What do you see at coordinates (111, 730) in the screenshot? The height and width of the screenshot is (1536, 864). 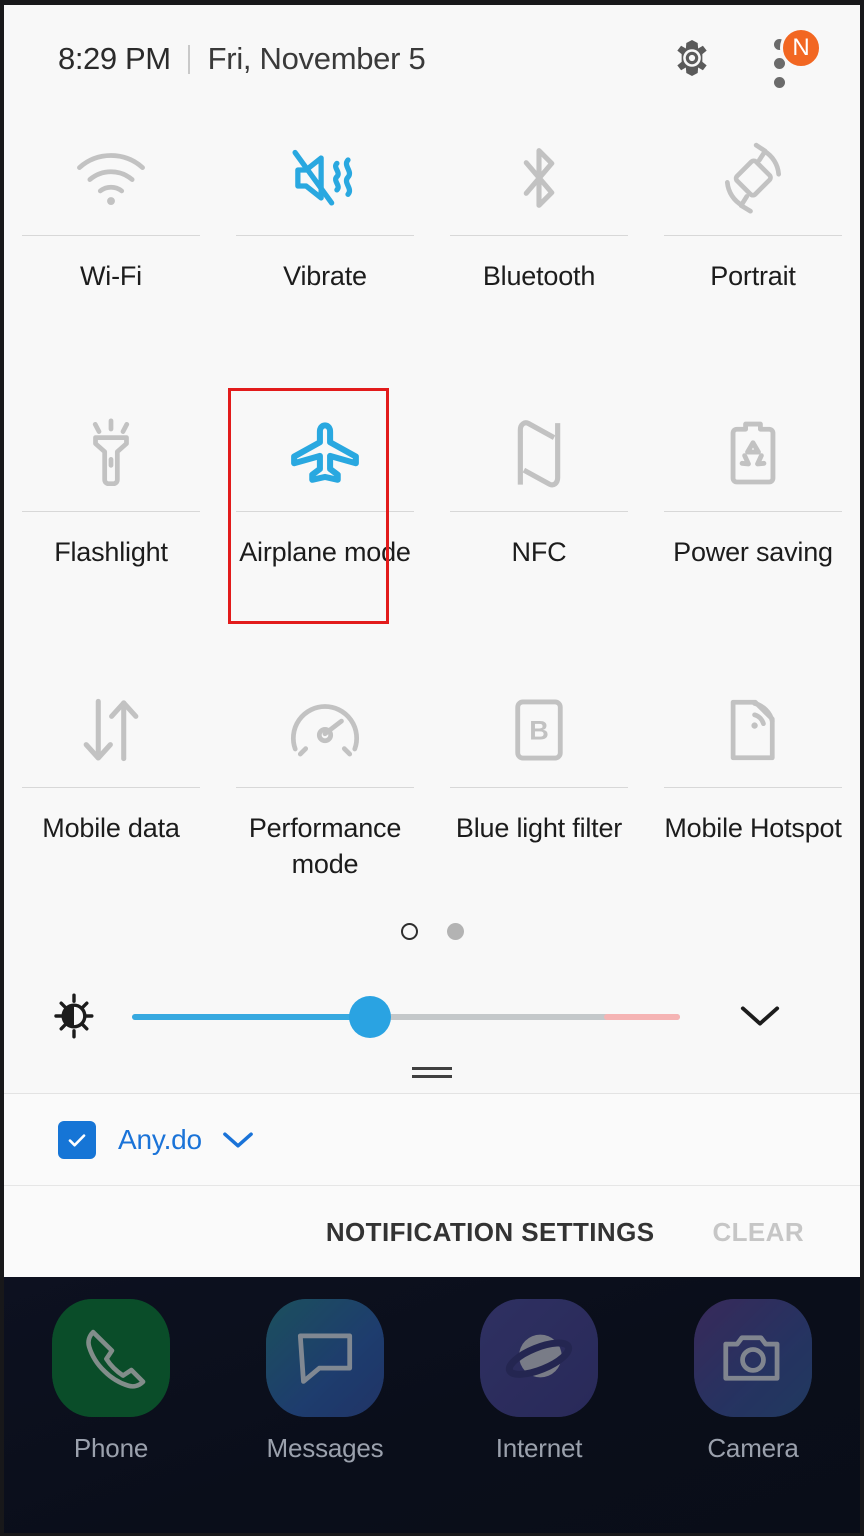 I see `data-arrows-icon` at bounding box center [111, 730].